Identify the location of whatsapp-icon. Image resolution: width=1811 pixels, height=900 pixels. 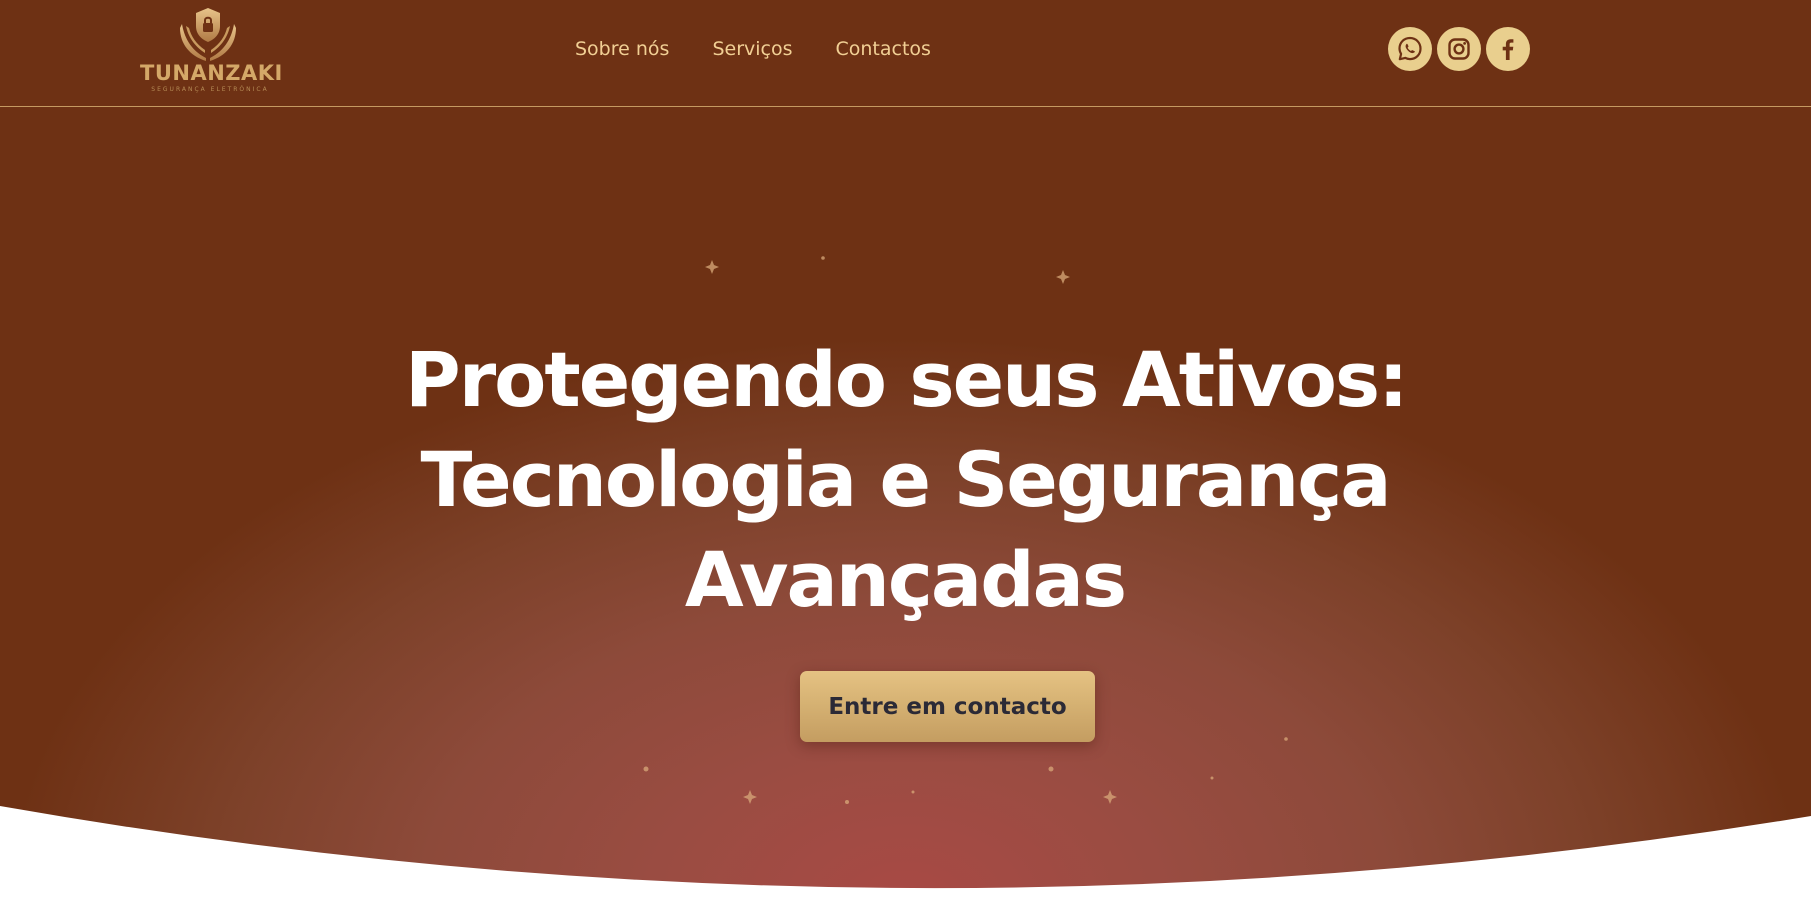
(1410, 48).